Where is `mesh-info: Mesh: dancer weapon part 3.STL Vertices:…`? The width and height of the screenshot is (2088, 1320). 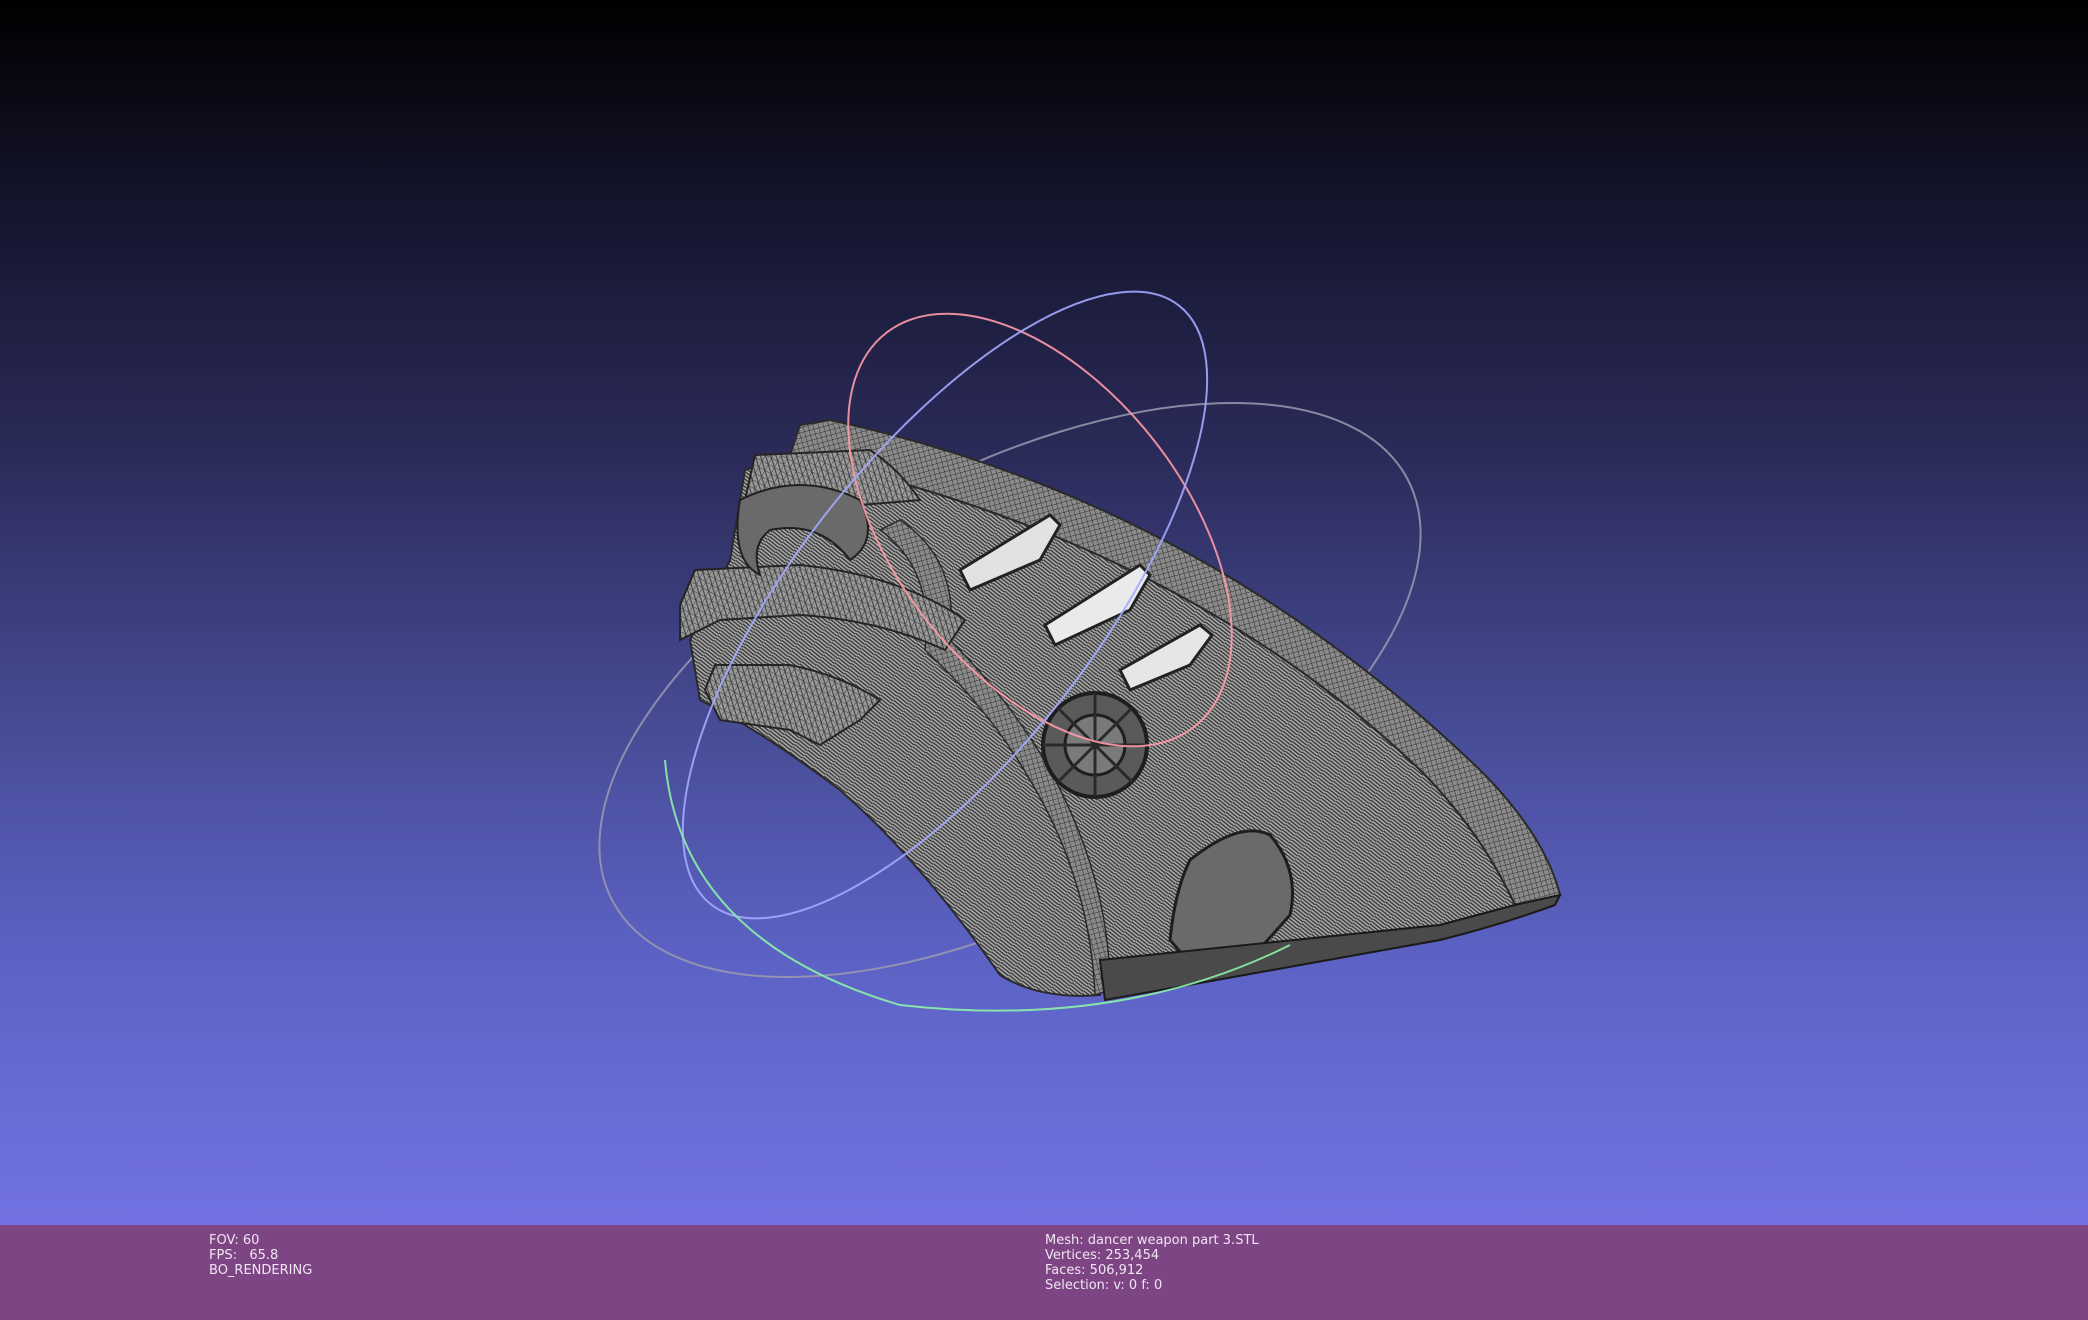
mesh-info: Mesh: dancer weapon part 3.STL Vertices:… is located at coordinates (1152, 1263).